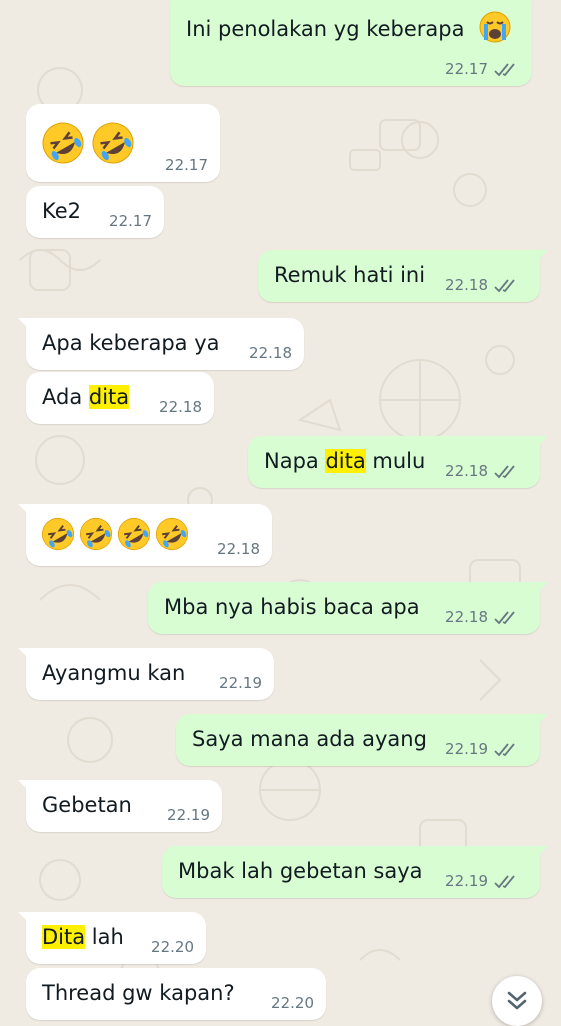 The height and width of the screenshot is (1026, 561). What do you see at coordinates (138, 993) in the screenshot?
I see `message-text: Thread gw kapan?` at bounding box center [138, 993].